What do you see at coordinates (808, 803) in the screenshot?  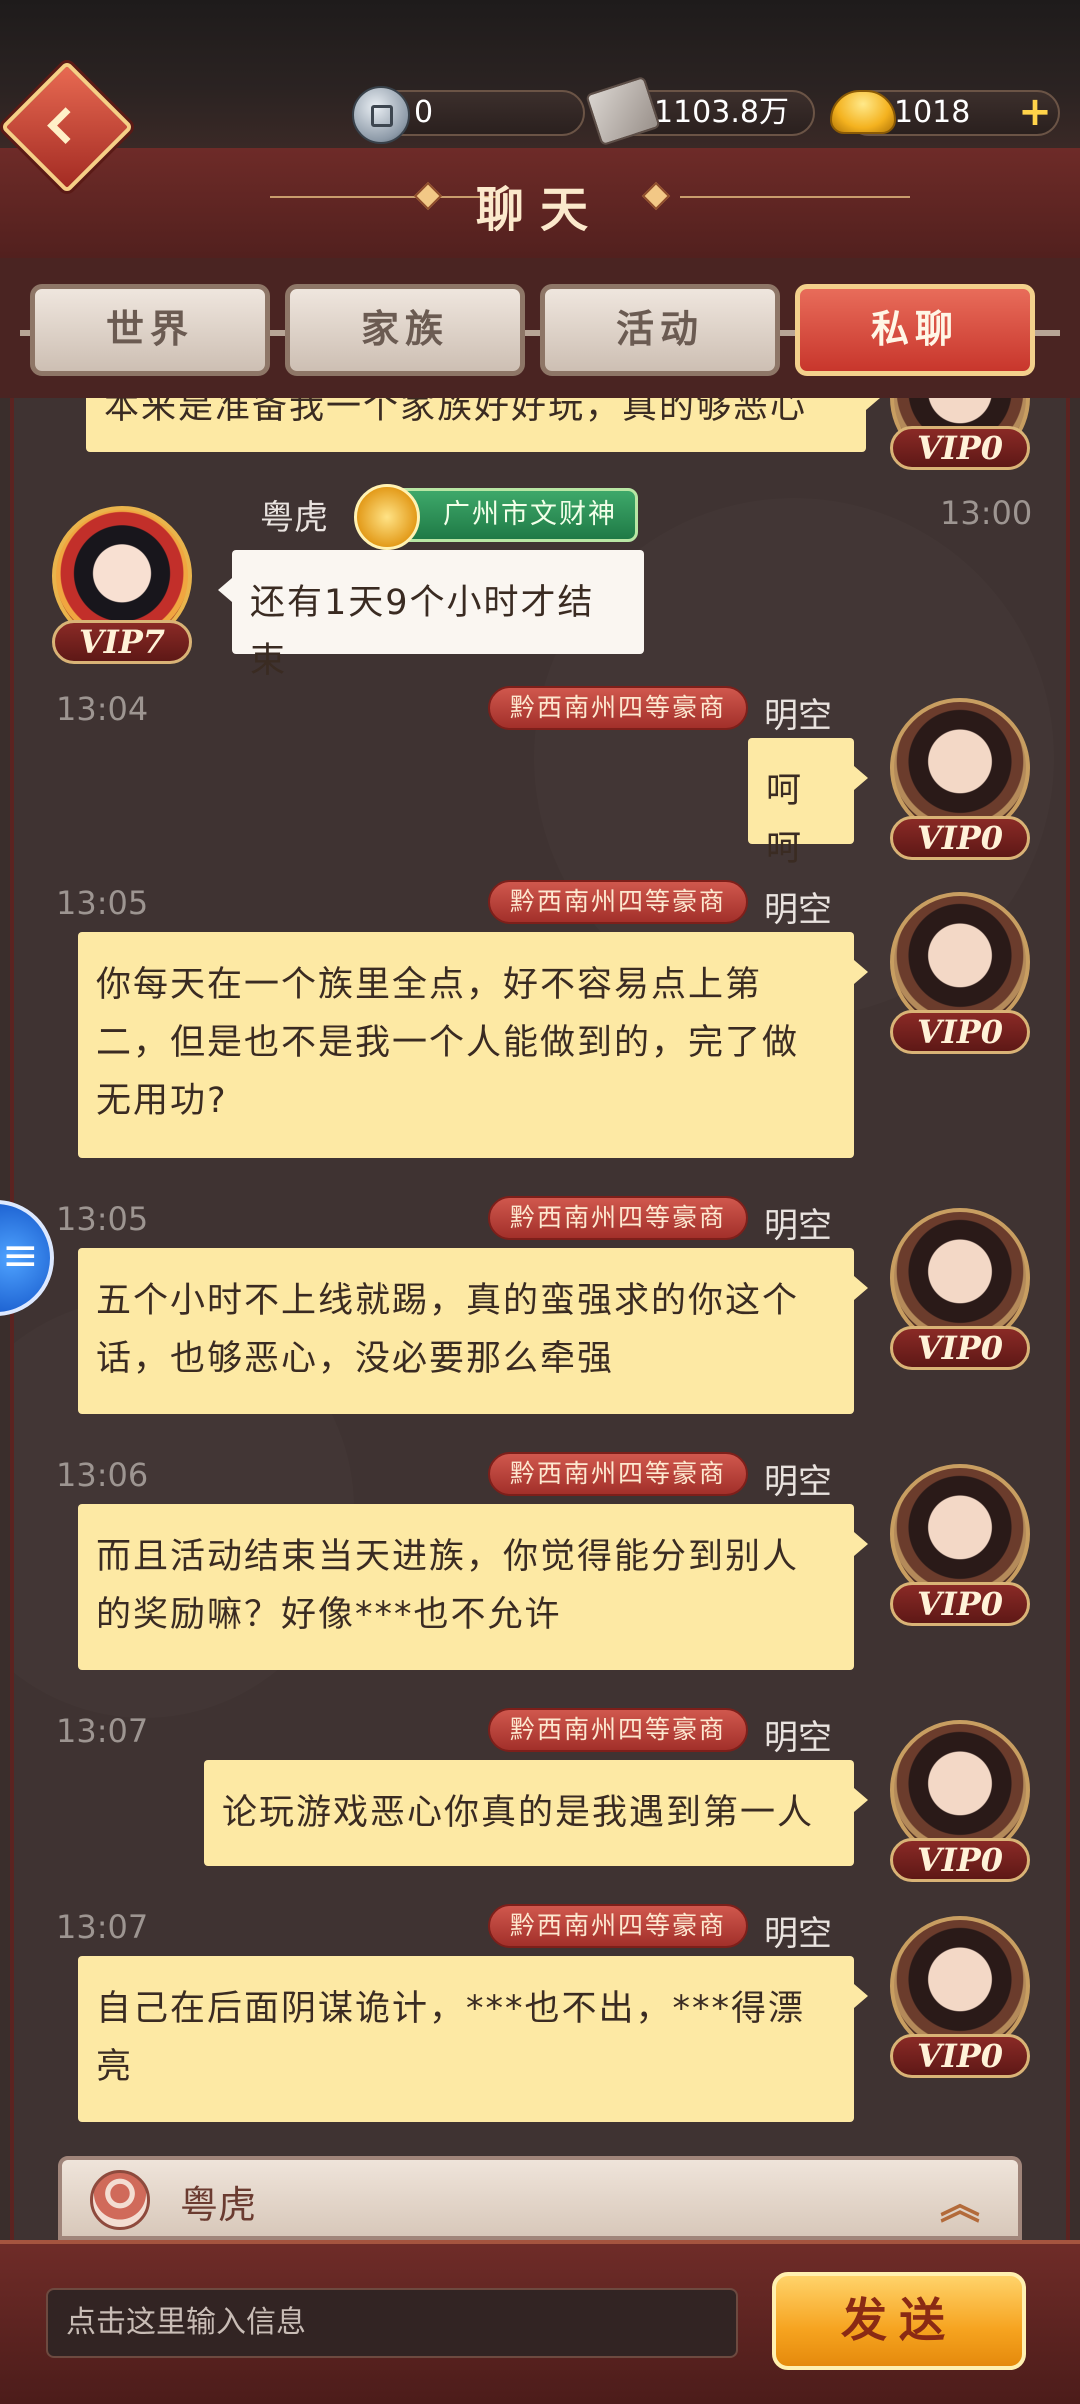 I see `message-bubble: 呵呵` at bounding box center [808, 803].